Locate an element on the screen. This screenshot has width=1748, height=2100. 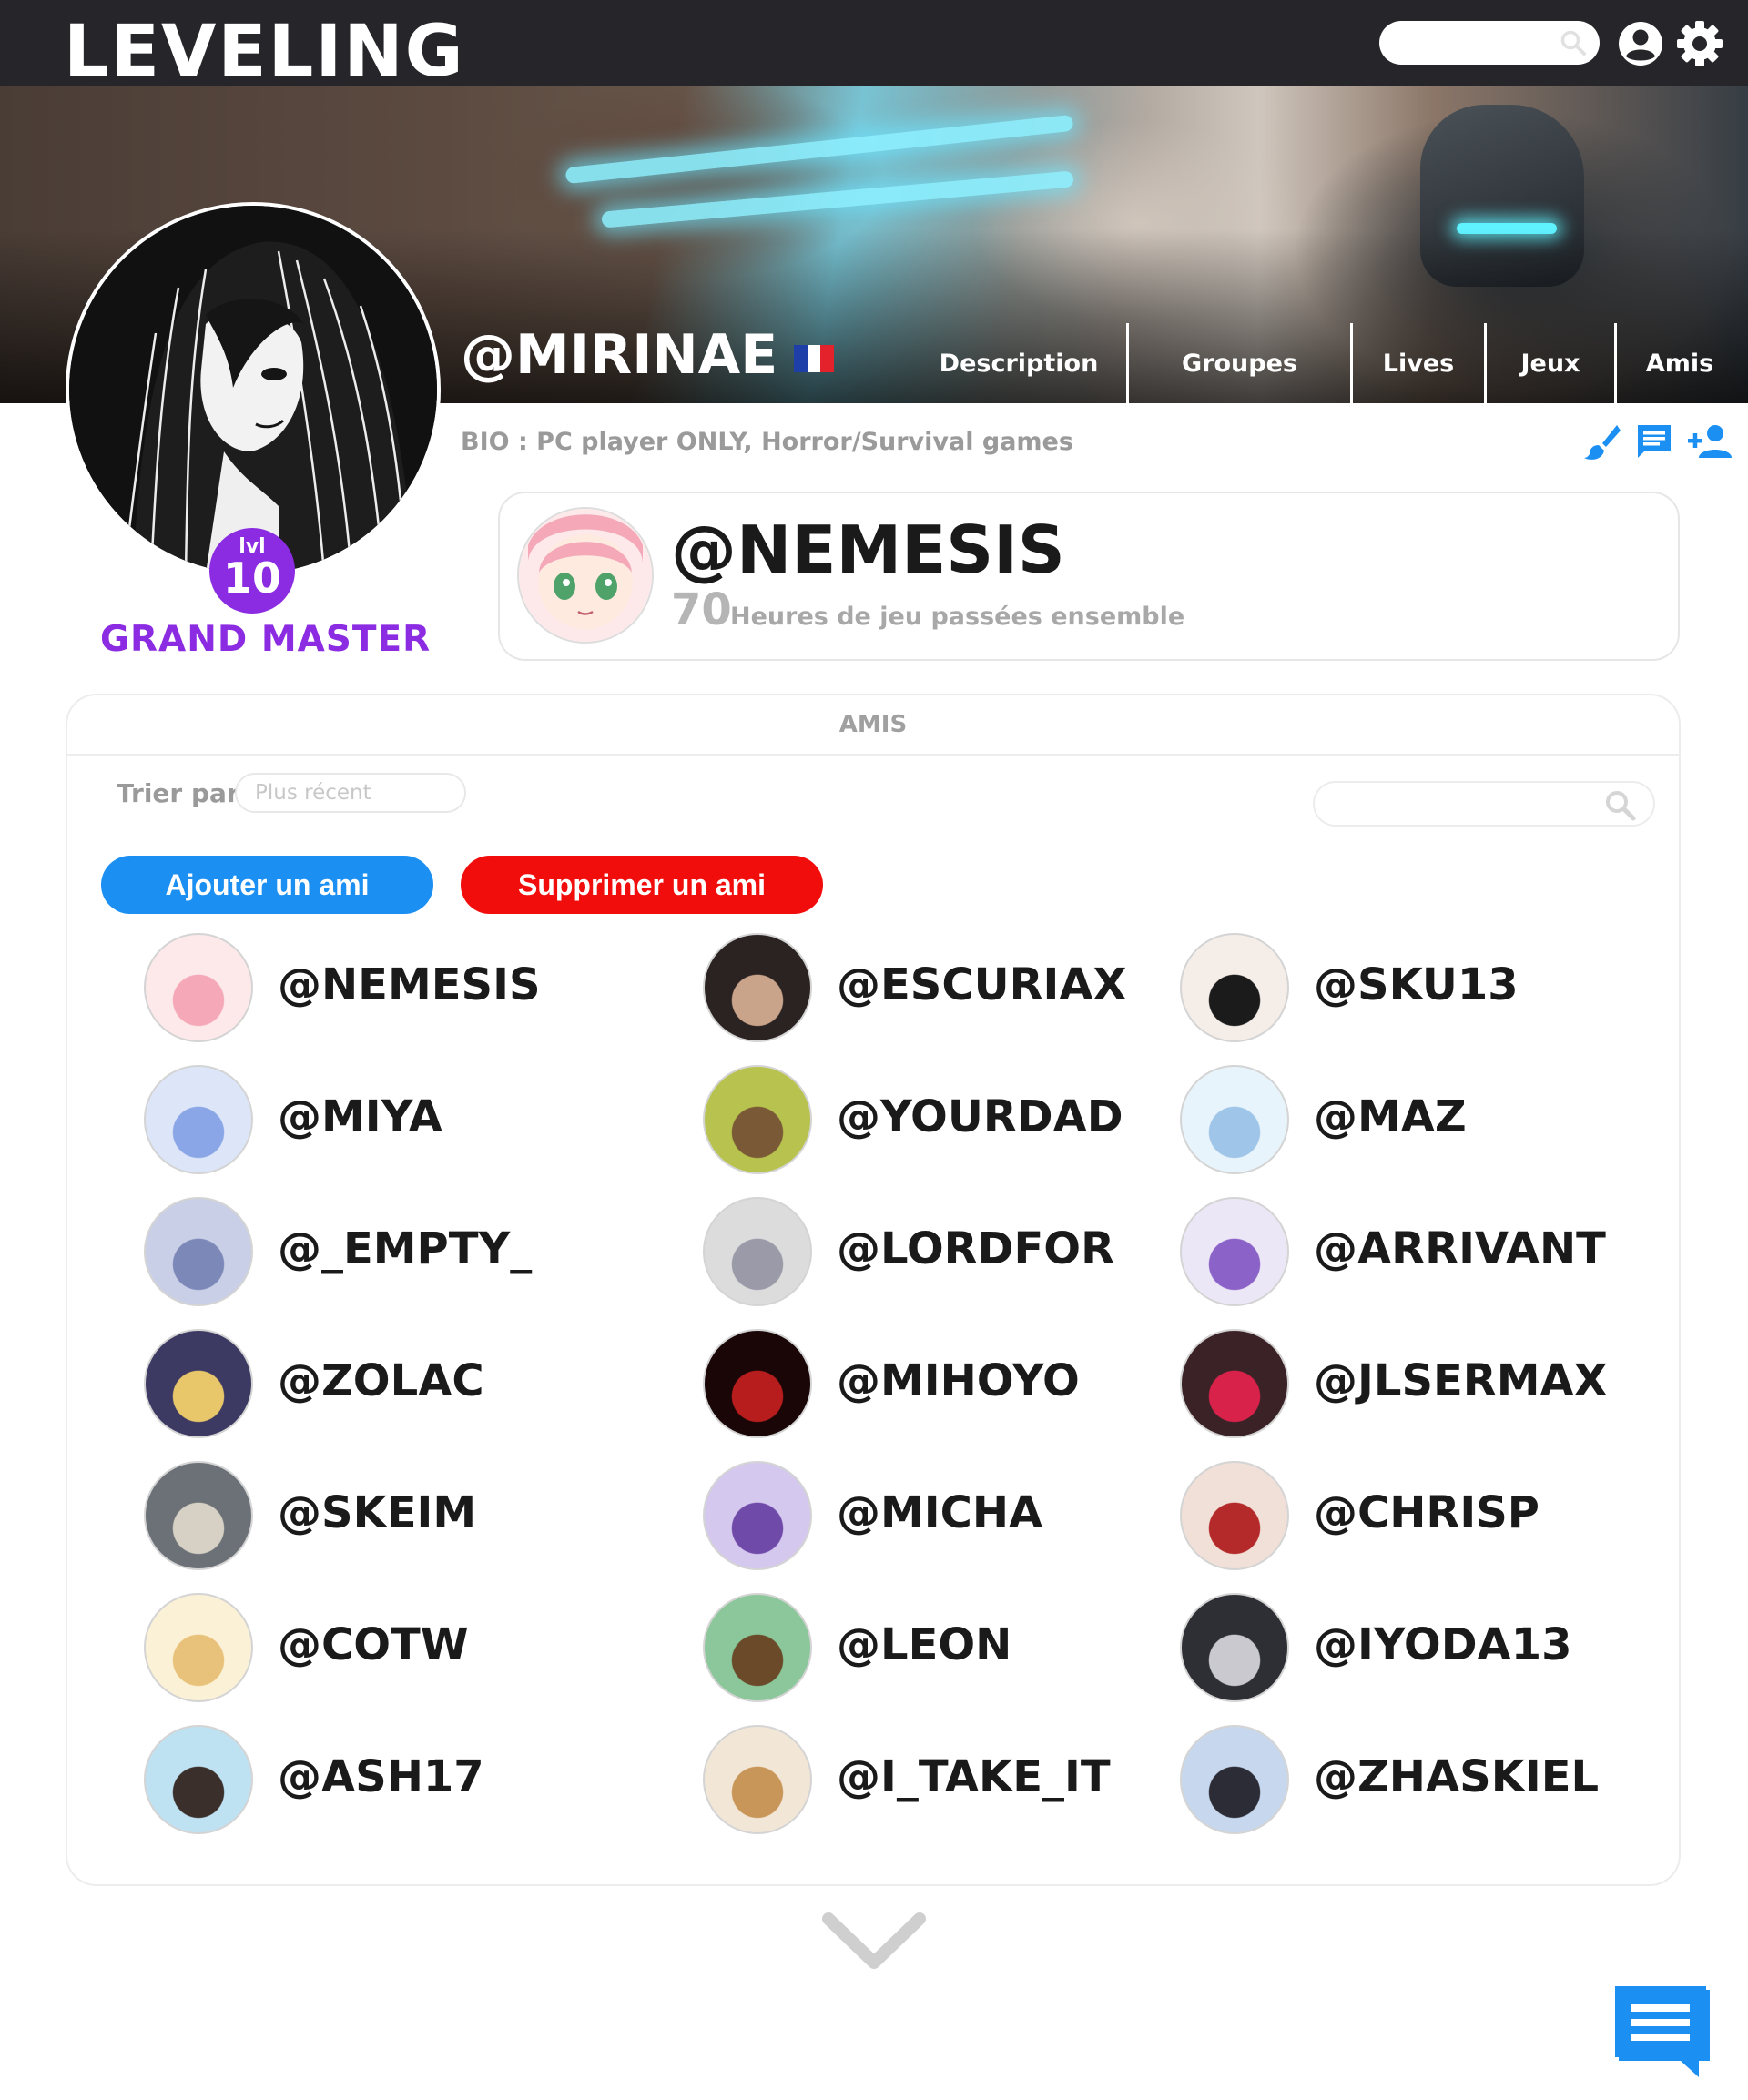
friend-item: @CHRISP is located at coordinates (1416, 1515).